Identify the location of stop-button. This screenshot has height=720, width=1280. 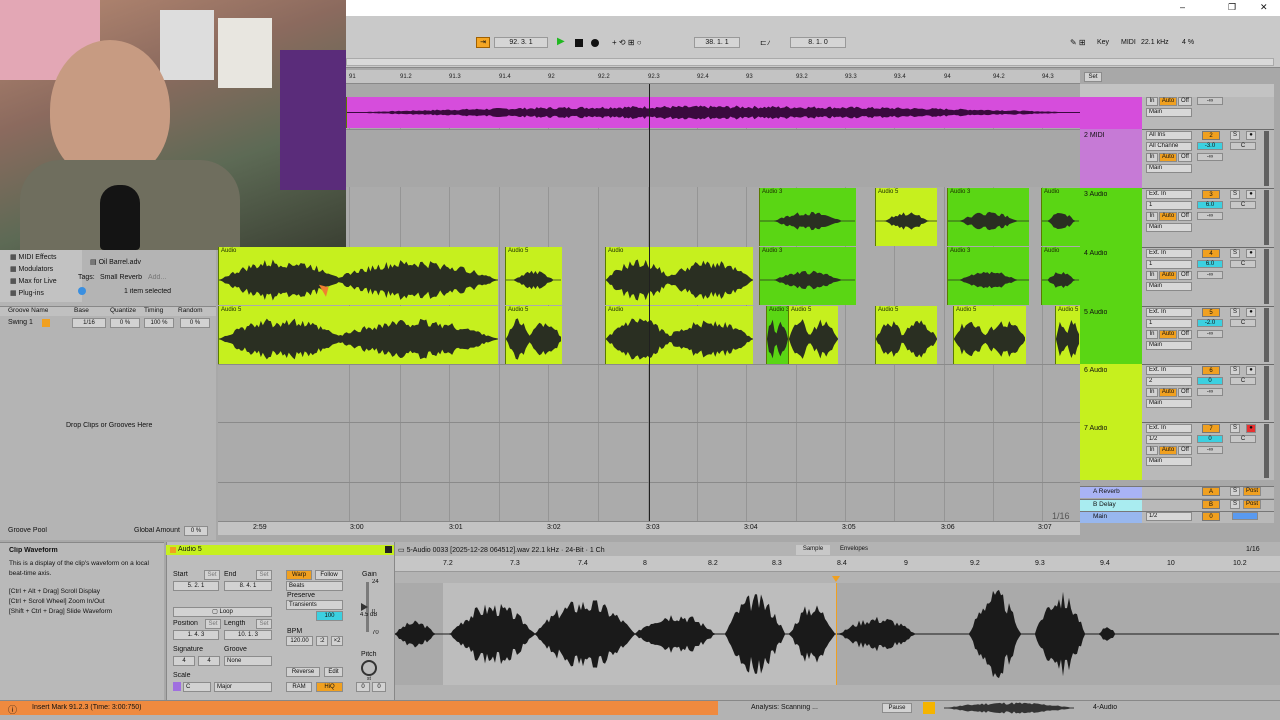
(579, 43).